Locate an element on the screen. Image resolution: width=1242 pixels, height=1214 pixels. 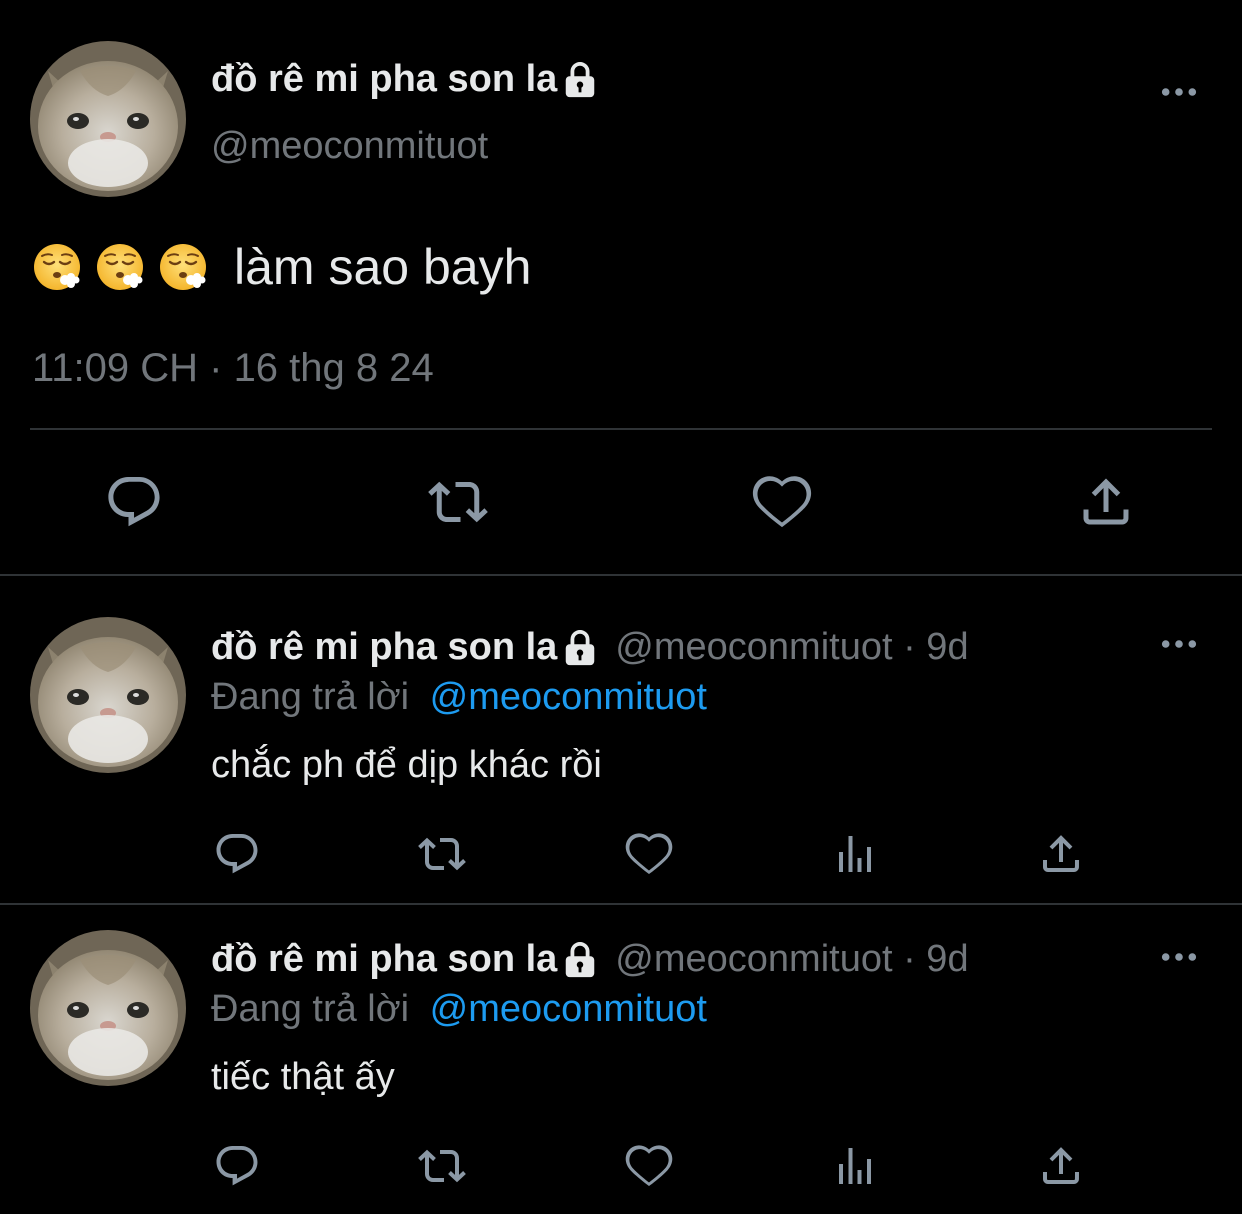
tweet-text: làm sao bayh is located at coordinates (383, 267).